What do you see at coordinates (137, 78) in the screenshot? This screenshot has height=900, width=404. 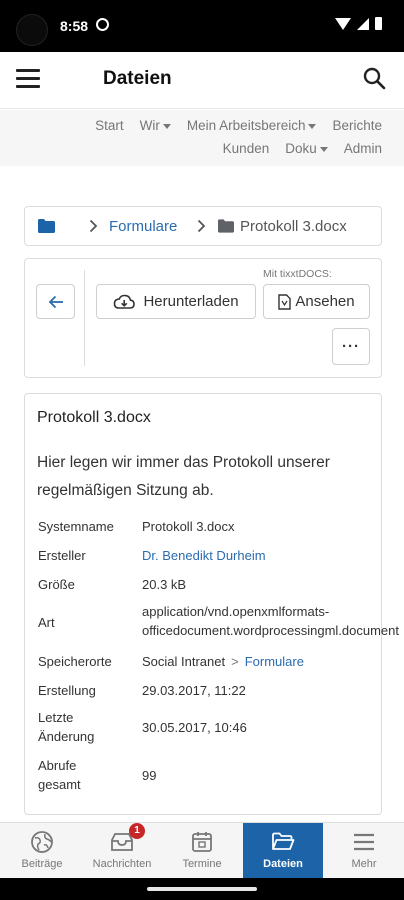 I see `page-title: Dateien` at bounding box center [137, 78].